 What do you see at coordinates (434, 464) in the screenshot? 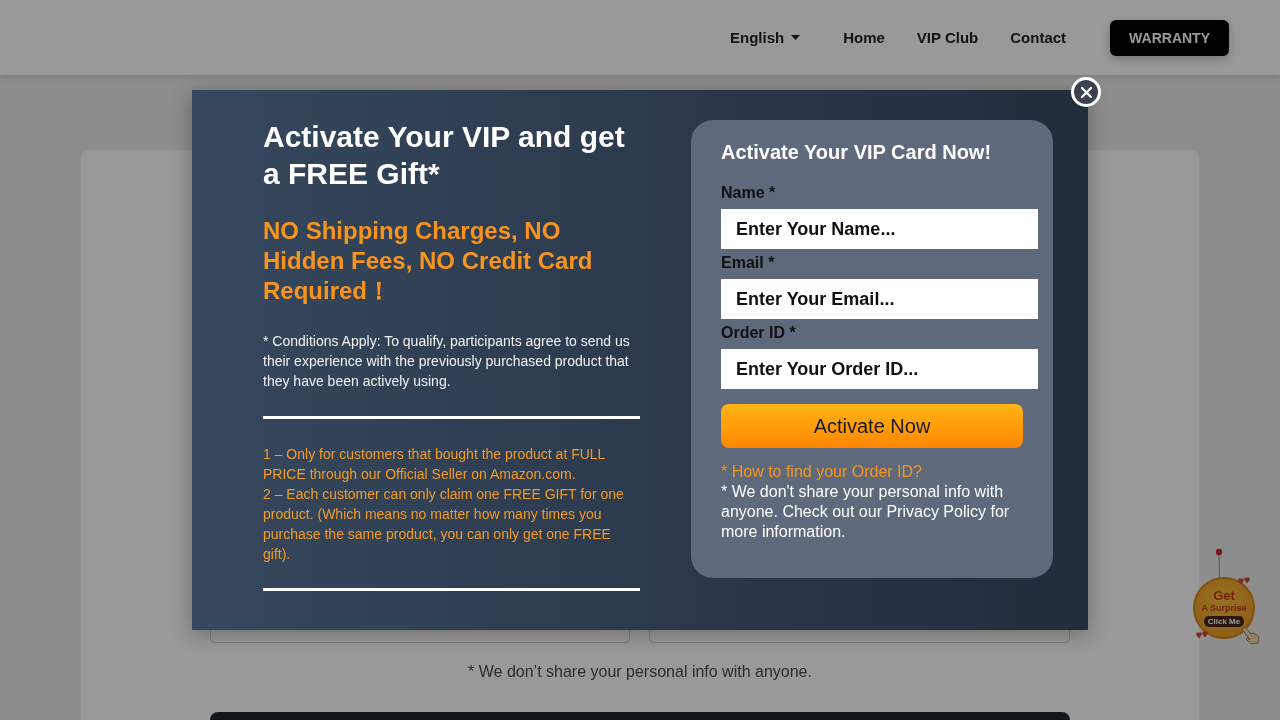
I see `rule-text: 1 – Only for customers that bought the product at FULL PRICE through our Official Seller on Amazon.com.` at bounding box center [434, 464].